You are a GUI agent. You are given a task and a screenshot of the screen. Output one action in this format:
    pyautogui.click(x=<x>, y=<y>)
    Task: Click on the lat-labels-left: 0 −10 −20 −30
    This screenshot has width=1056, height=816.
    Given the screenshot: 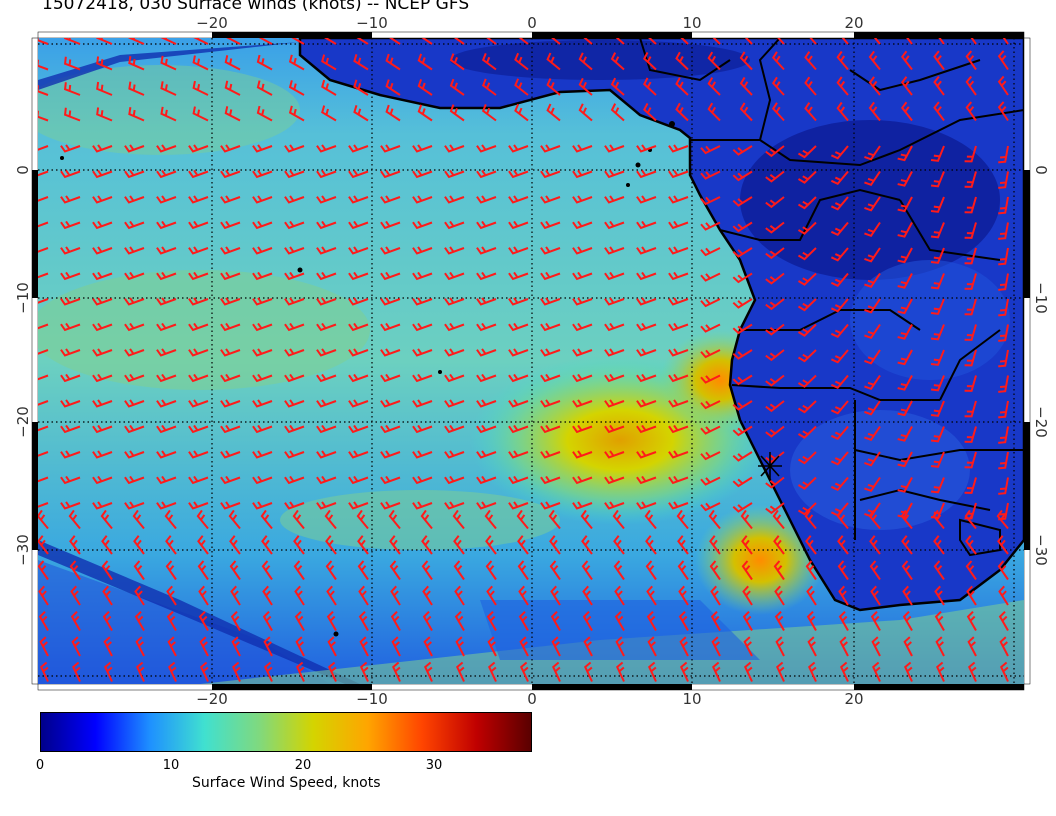 What is the action you would take?
    pyautogui.click(x=23, y=365)
    